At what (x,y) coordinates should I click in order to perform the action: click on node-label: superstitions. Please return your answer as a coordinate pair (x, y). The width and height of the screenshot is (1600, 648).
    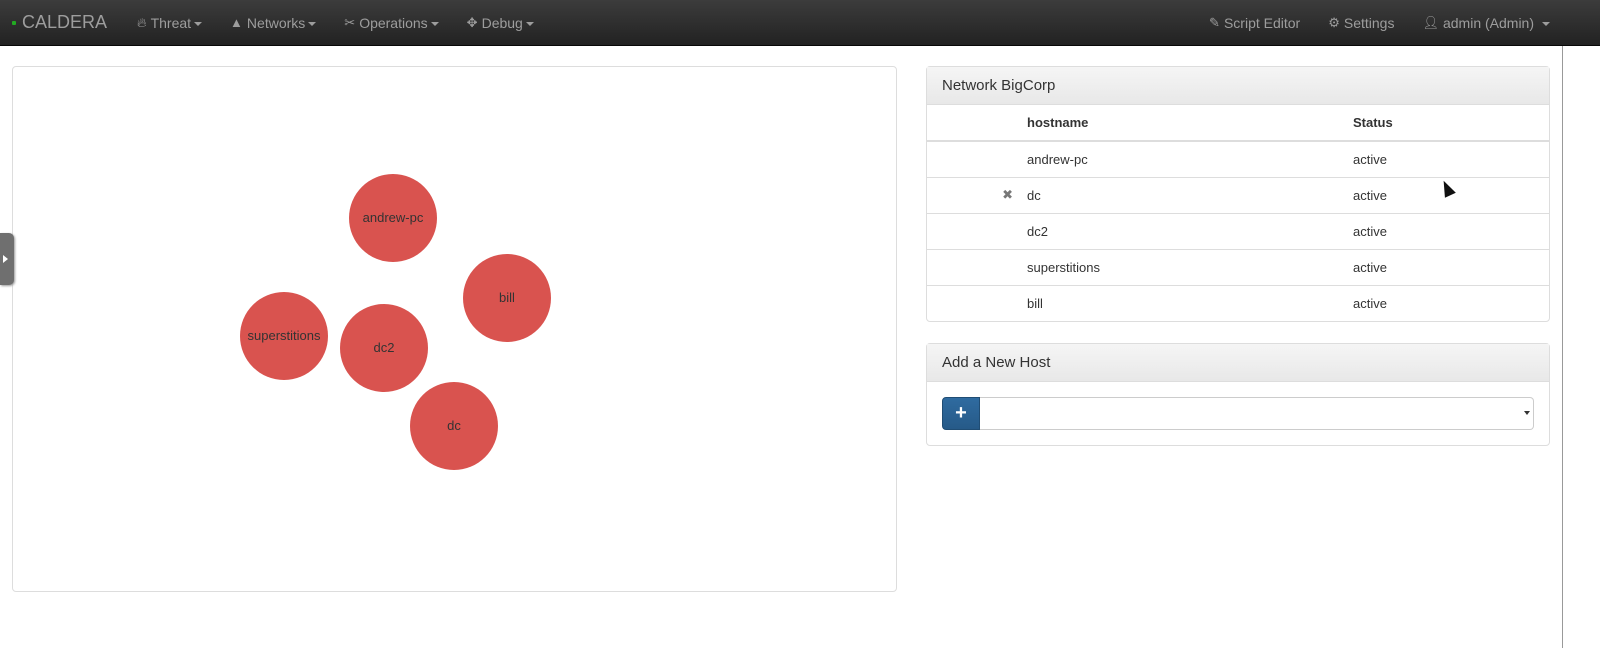
    Looking at the image, I should click on (284, 335).